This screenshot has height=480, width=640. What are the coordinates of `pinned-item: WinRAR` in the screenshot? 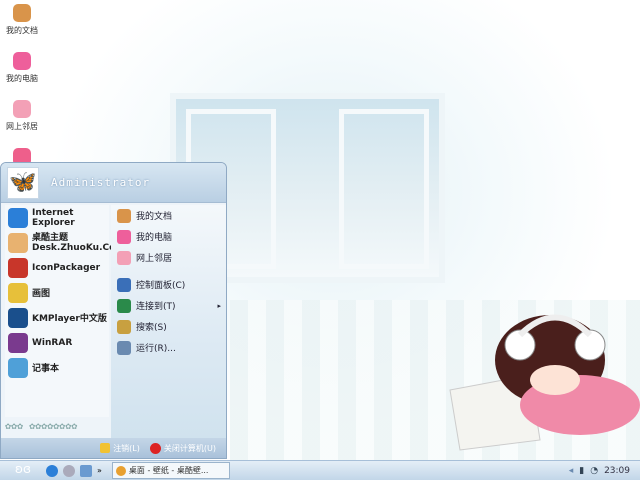 It's located at (57, 342).